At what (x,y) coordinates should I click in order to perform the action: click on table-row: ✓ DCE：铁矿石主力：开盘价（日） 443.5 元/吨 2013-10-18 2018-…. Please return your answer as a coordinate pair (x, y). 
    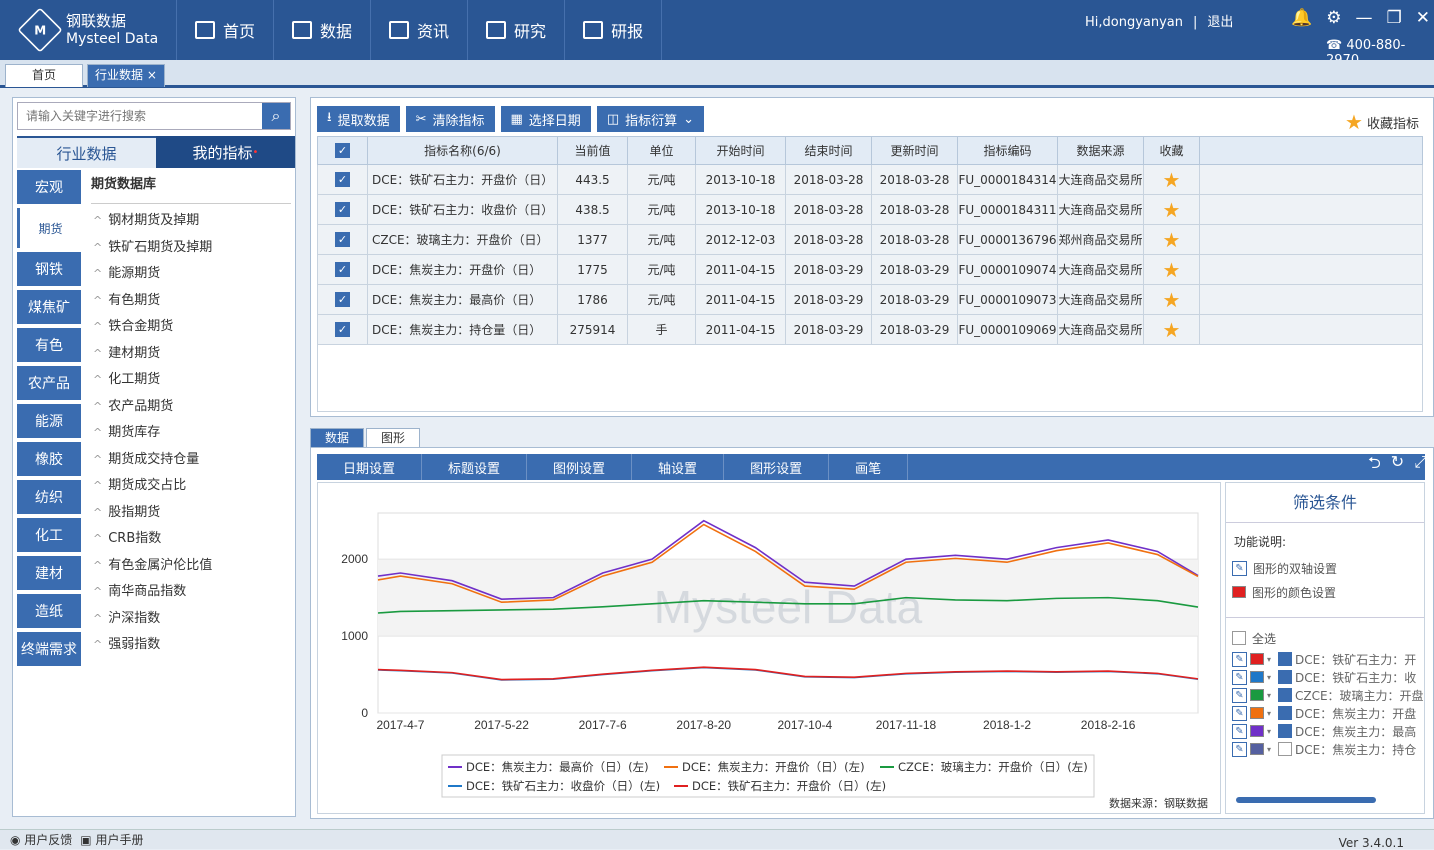
    Looking at the image, I should click on (870, 179).